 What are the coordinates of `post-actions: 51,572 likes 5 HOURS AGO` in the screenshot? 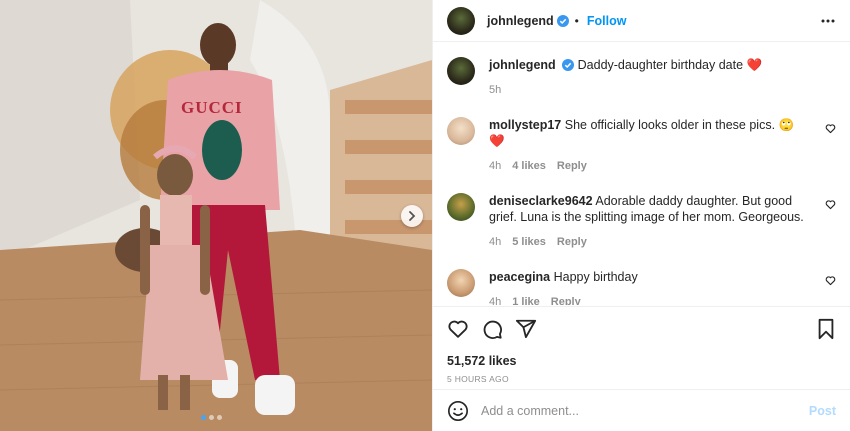 It's located at (641, 345).